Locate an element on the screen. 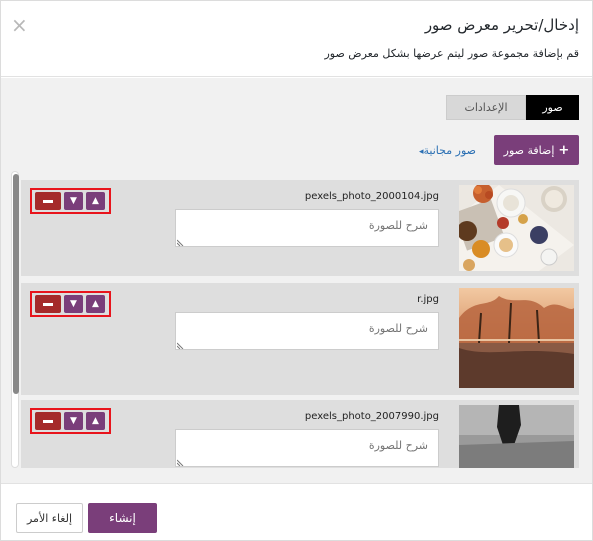 The image size is (593, 541). scrollbar is located at coordinates (15, 319).